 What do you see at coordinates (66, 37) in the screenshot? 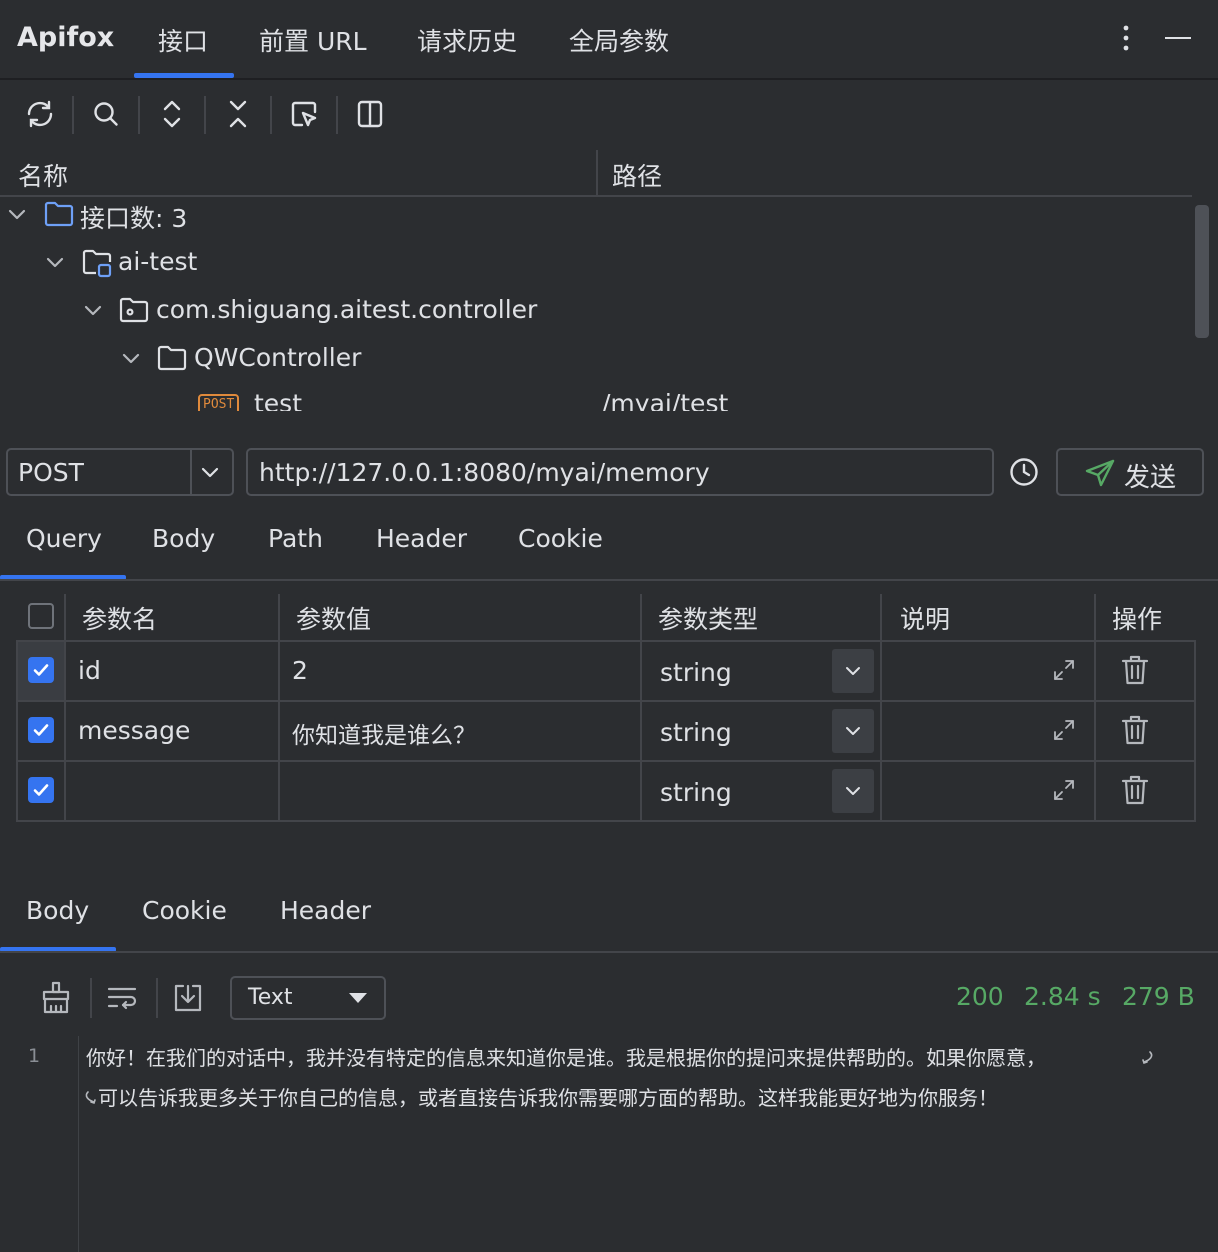
I see `app-title: Apifox` at bounding box center [66, 37].